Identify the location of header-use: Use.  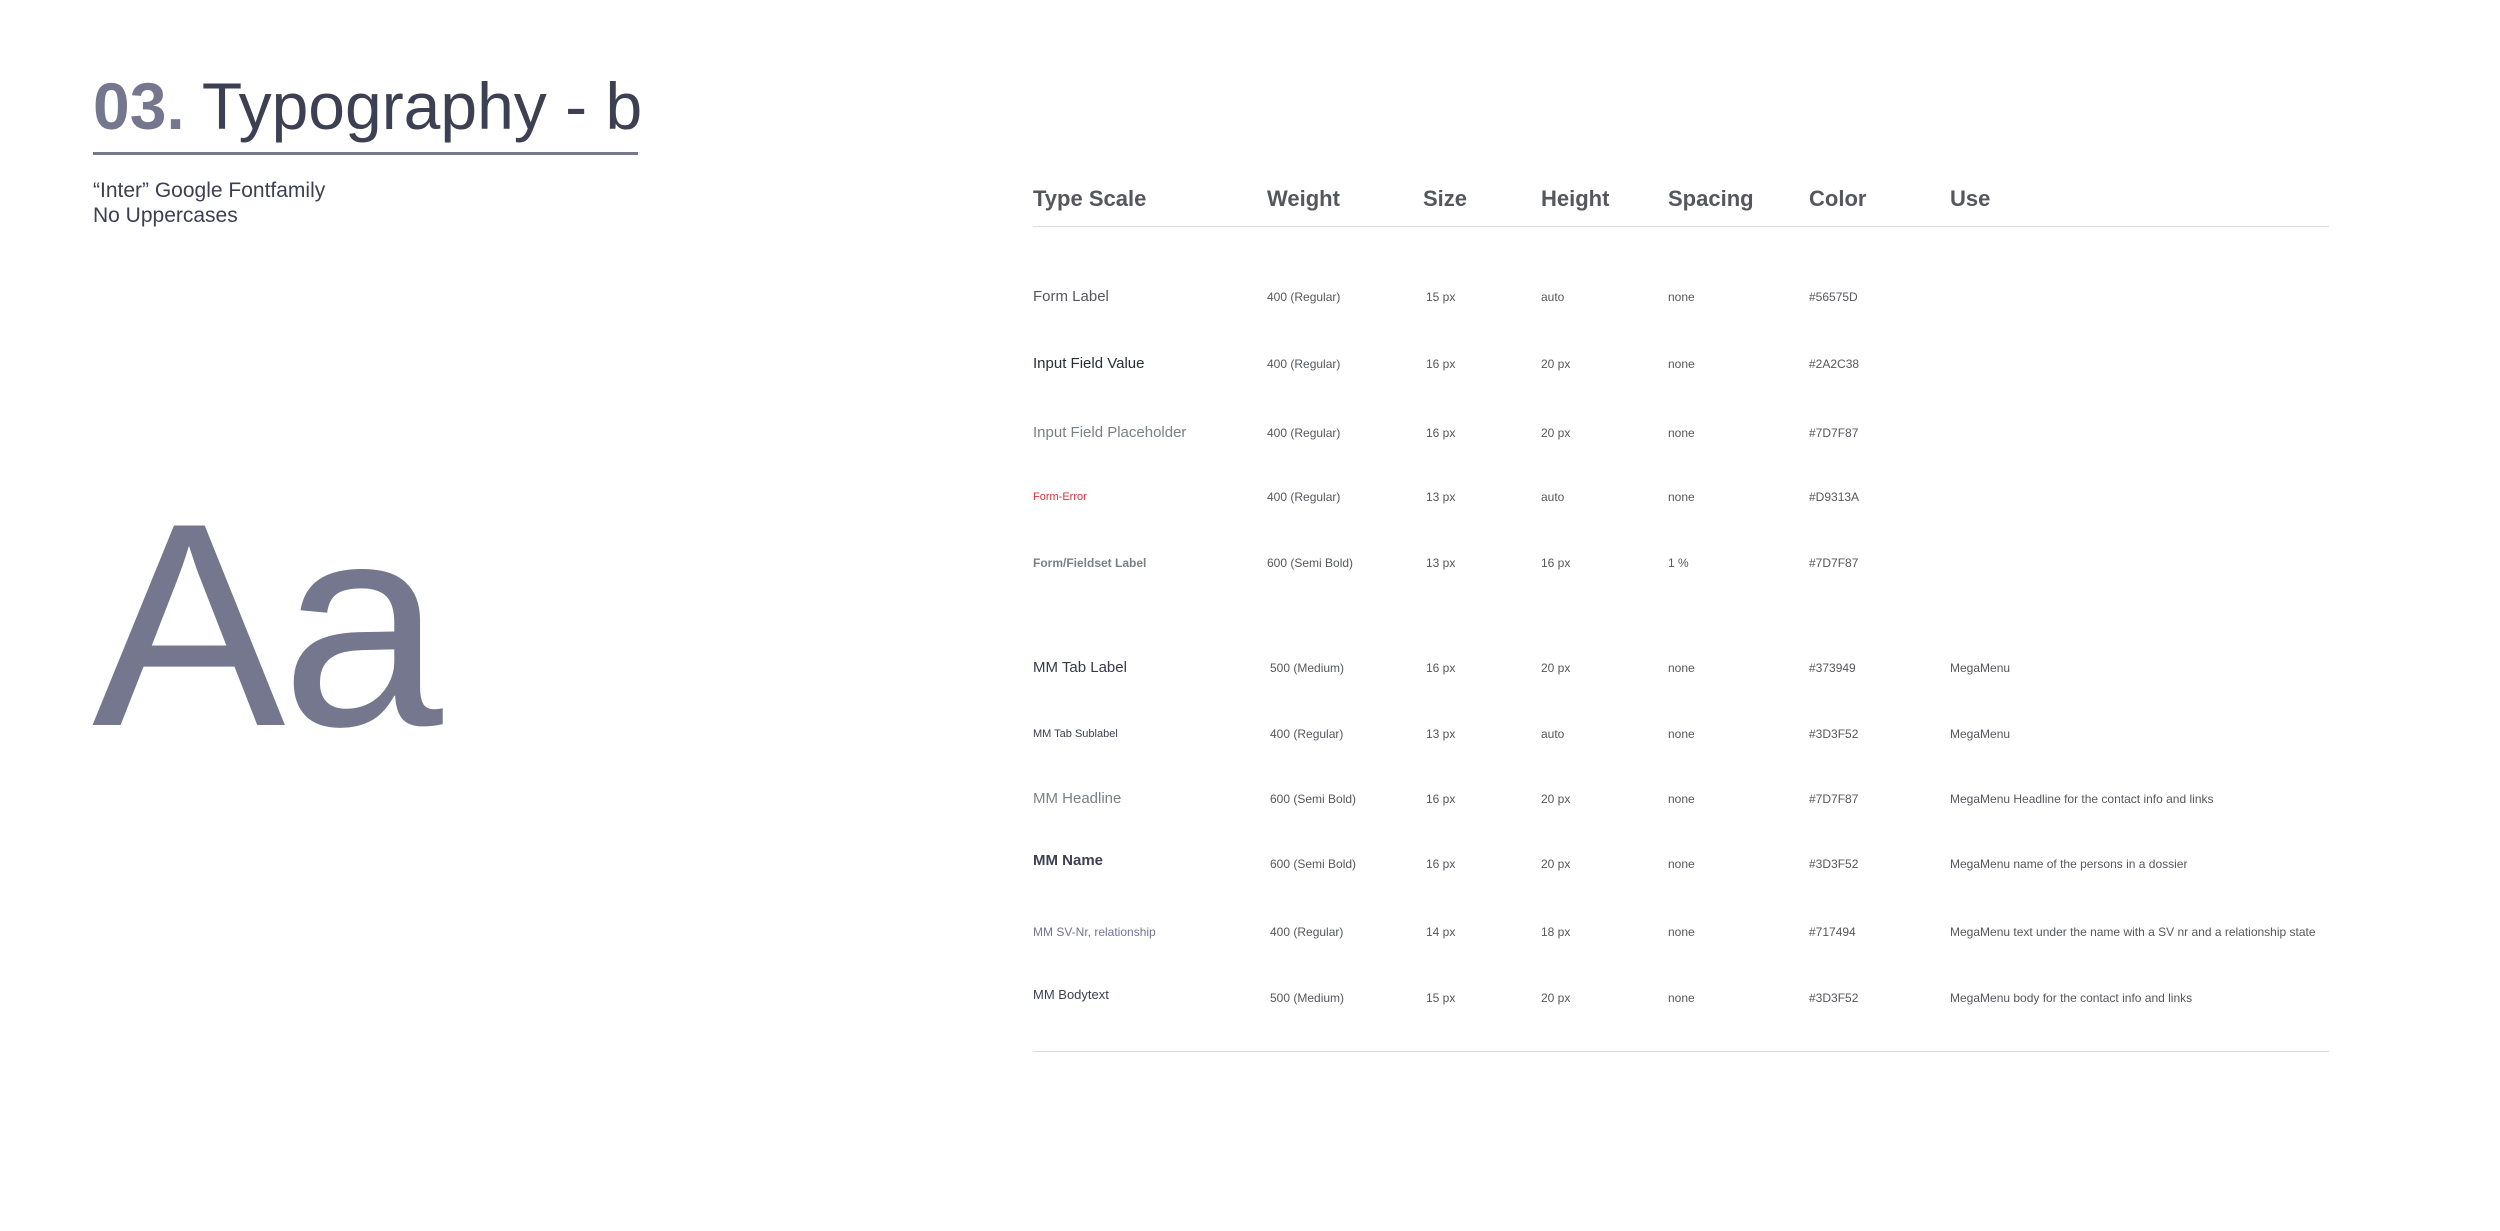
(1970, 198).